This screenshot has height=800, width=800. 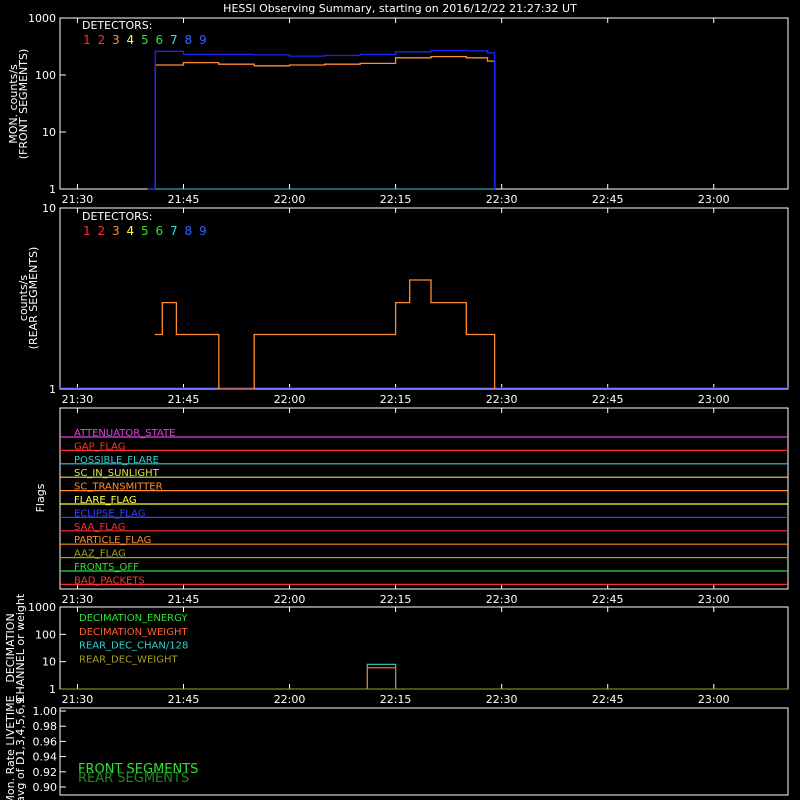 I want to click on y-tick-label: 0.94, so click(x=45, y=757).